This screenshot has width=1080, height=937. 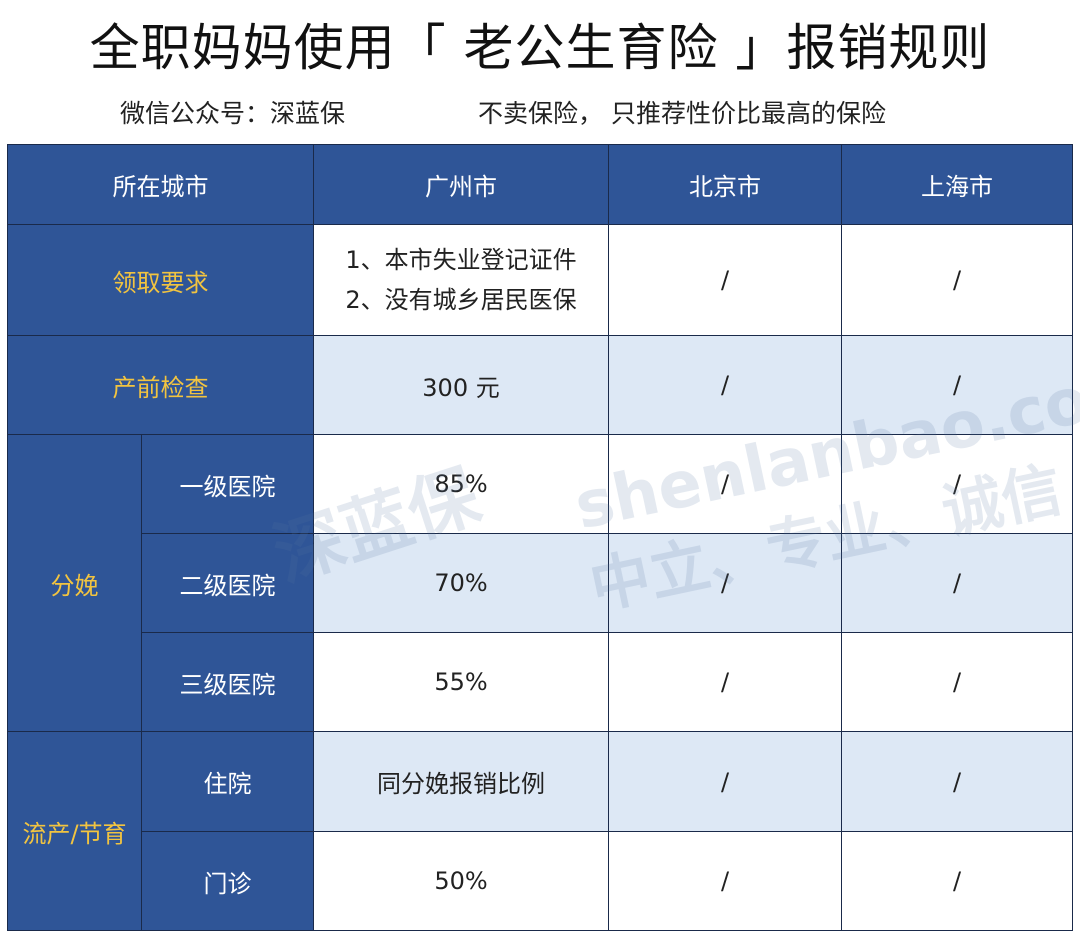 I want to click on cell-guangzhou: 85%, so click(x=461, y=484).